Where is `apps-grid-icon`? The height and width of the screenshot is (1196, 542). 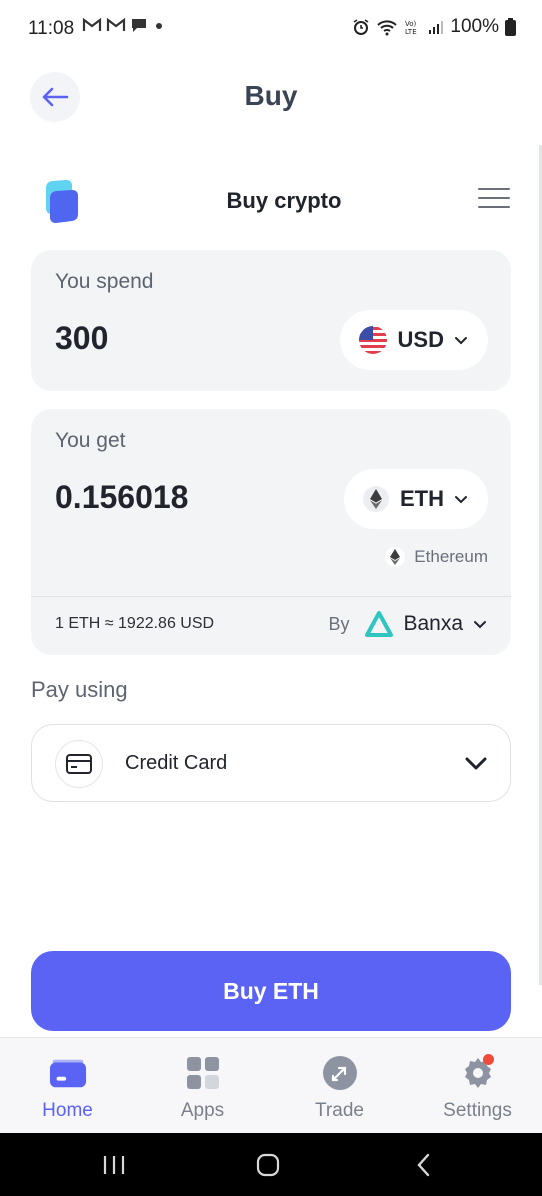 apps-grid-icon is located at coordinates (203, 1073).